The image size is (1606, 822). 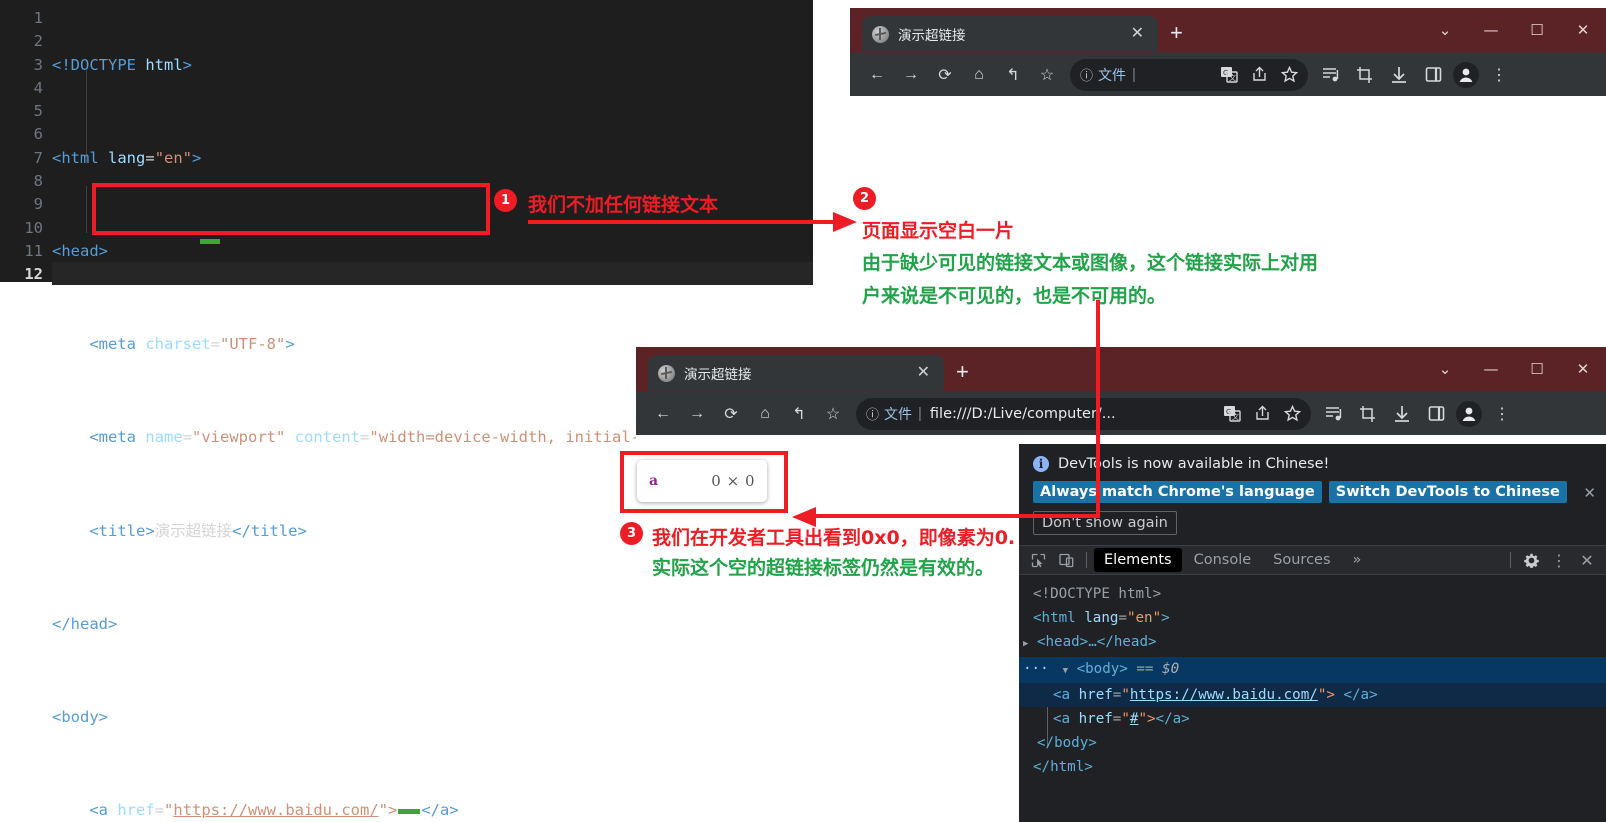 What do you see at coordinates (275, 810) in the screenshot?
I see `code-token-url: https://www.baidu.com/` at bounding box center [275, 810].